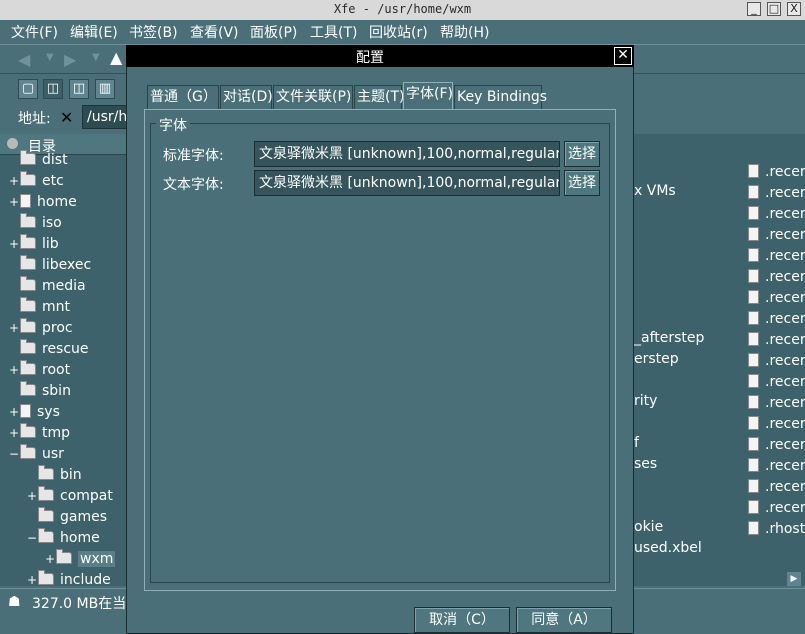 Image resolution: width=805 pixels, height=634 pixels. Describe the element at coordinates (462, 620) in the screenshot. I see `cancel-button: 取消（C）` at that location.